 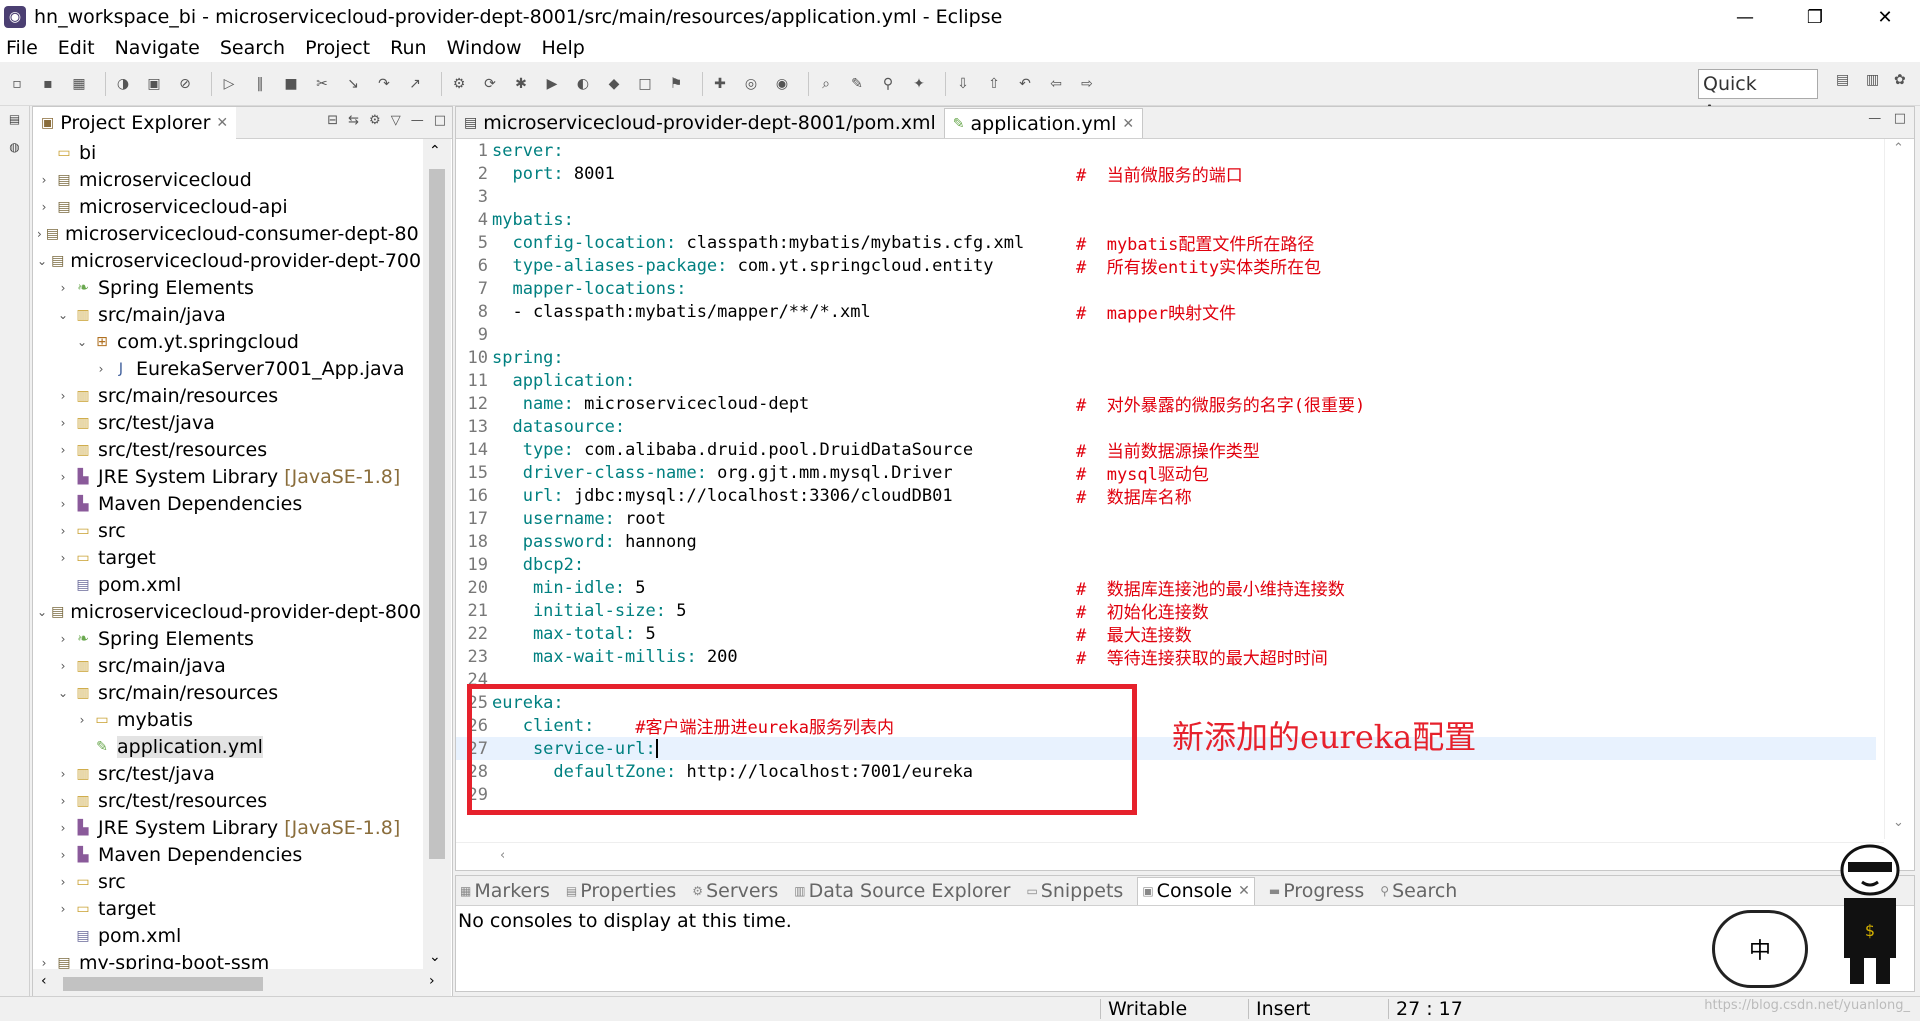 What do you see at coordinates (1899, 489) in the screenshot?
I see `editor-vertical-scrollbar: ⌃ ⌄` at bounding box center [1899, 489].